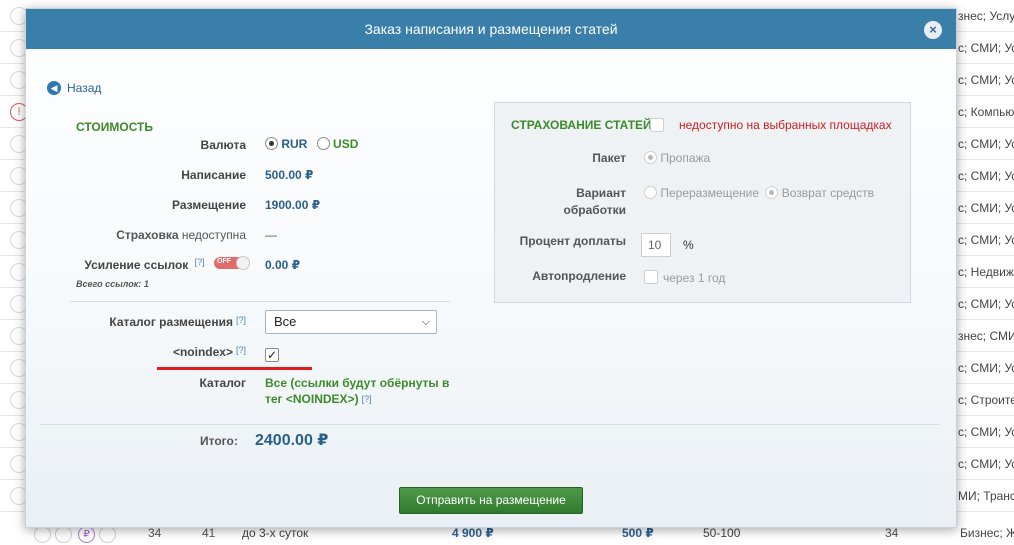  Describe the element at coordinates (986, 112) in the screenshot. I see `category-cell: с; Компьюте` at that location.